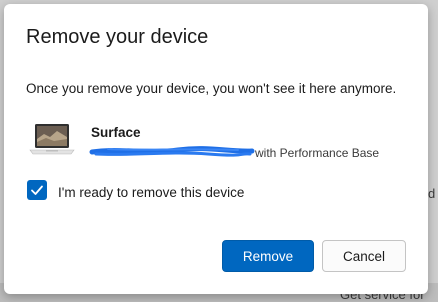 The image size is (438, 302). Describe the element at coordinates (117, 37) in the screenshot. I see `dialog-title: Remove your device` at that location.